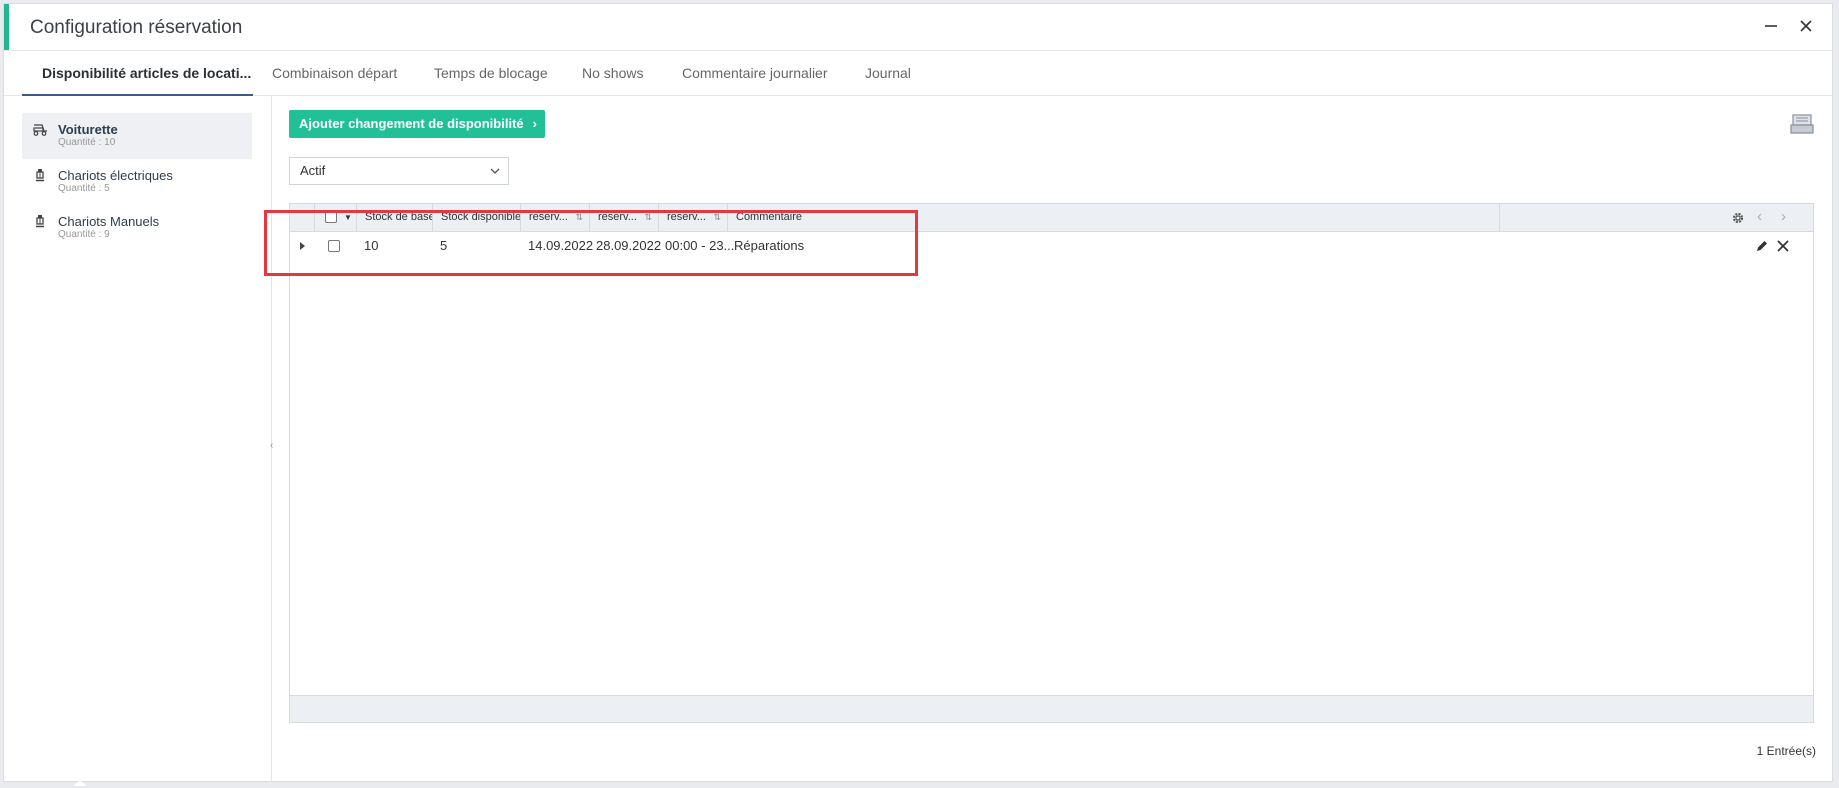 The image size is (1839, 788). Describe the element at coordinates (313, 170) in the screenshot. I see `status-filter-value: Actif` at that location.